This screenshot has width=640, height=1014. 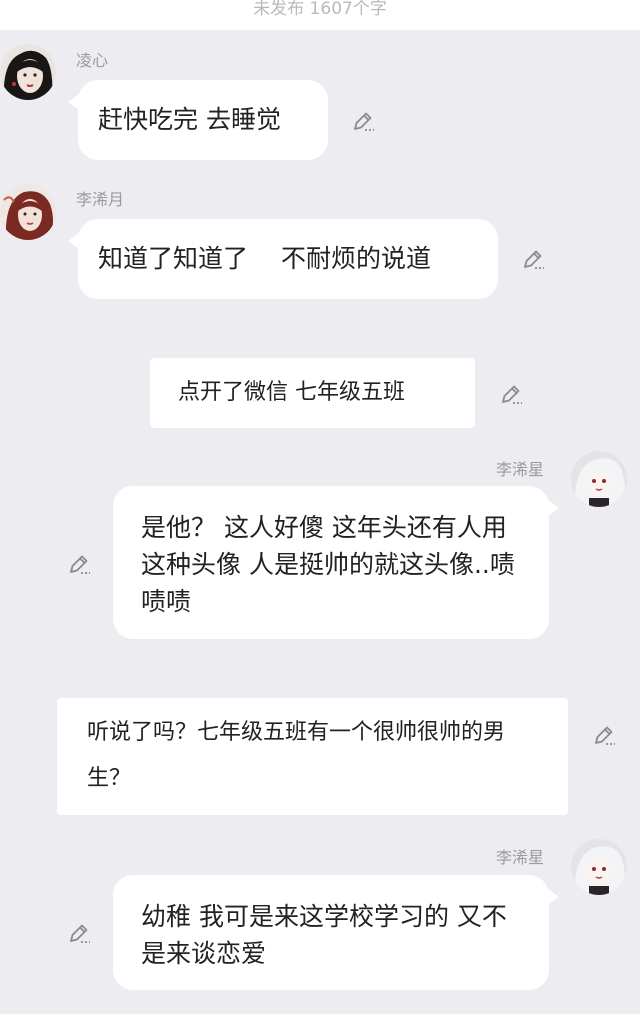 I want to click on narration-box: 听说了吗？七年级五班有一个很帅很帅的男生？, so click(x=312, y=756).